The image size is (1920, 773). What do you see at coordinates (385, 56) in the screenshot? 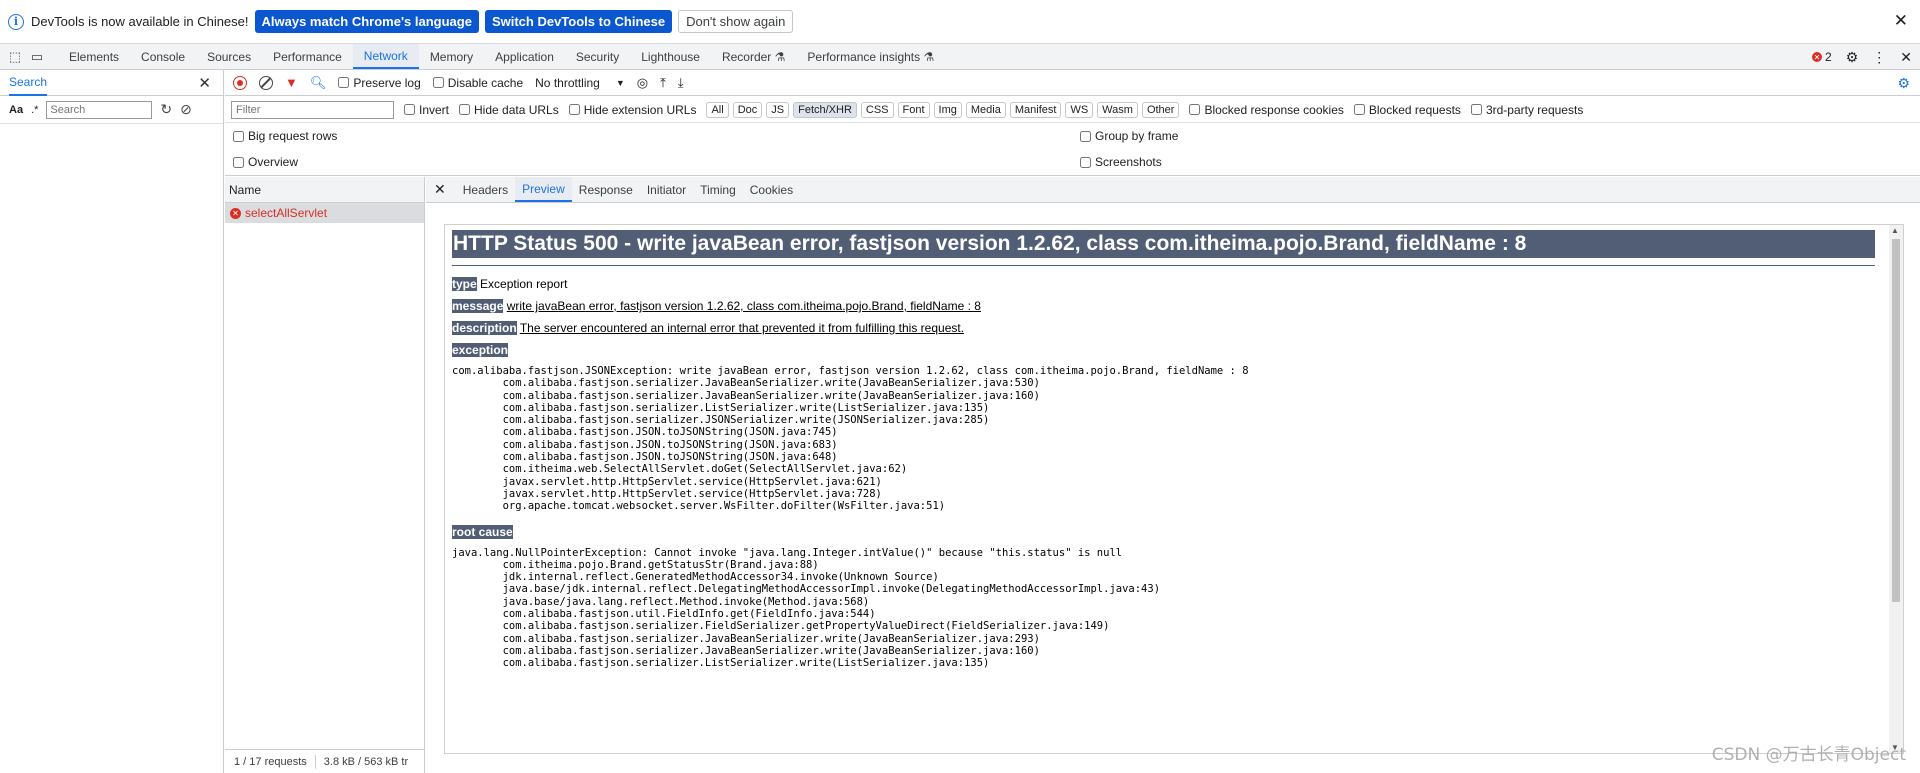
I see `tab-network: Network` at bounding box center [385, 56].